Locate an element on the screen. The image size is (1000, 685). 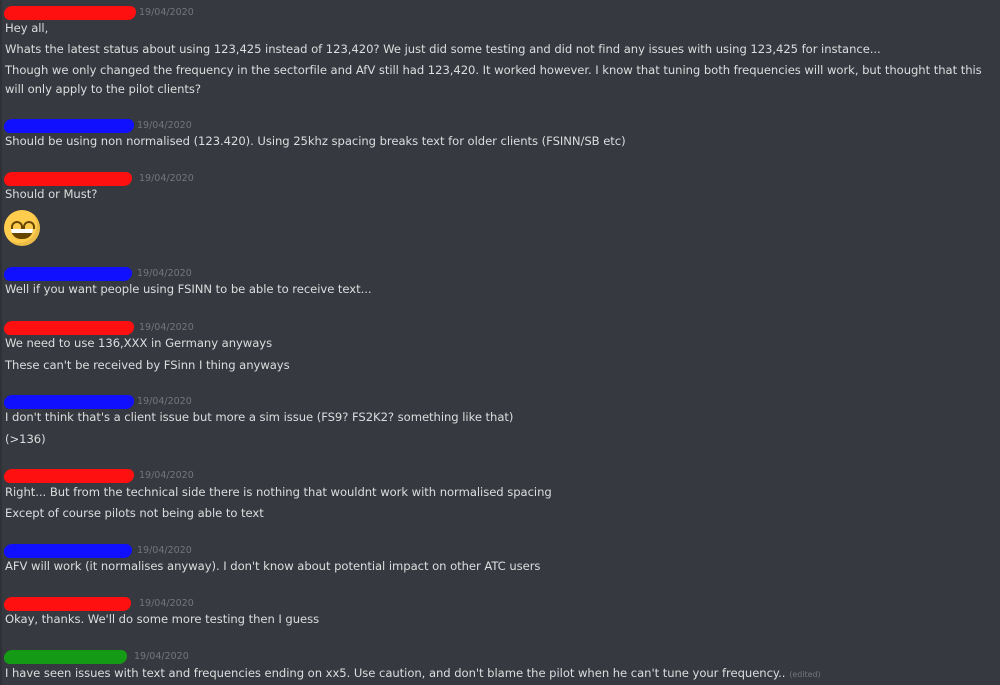
grinning-face-with-smiling-eyes-icon is located at coordinates (22, 228).